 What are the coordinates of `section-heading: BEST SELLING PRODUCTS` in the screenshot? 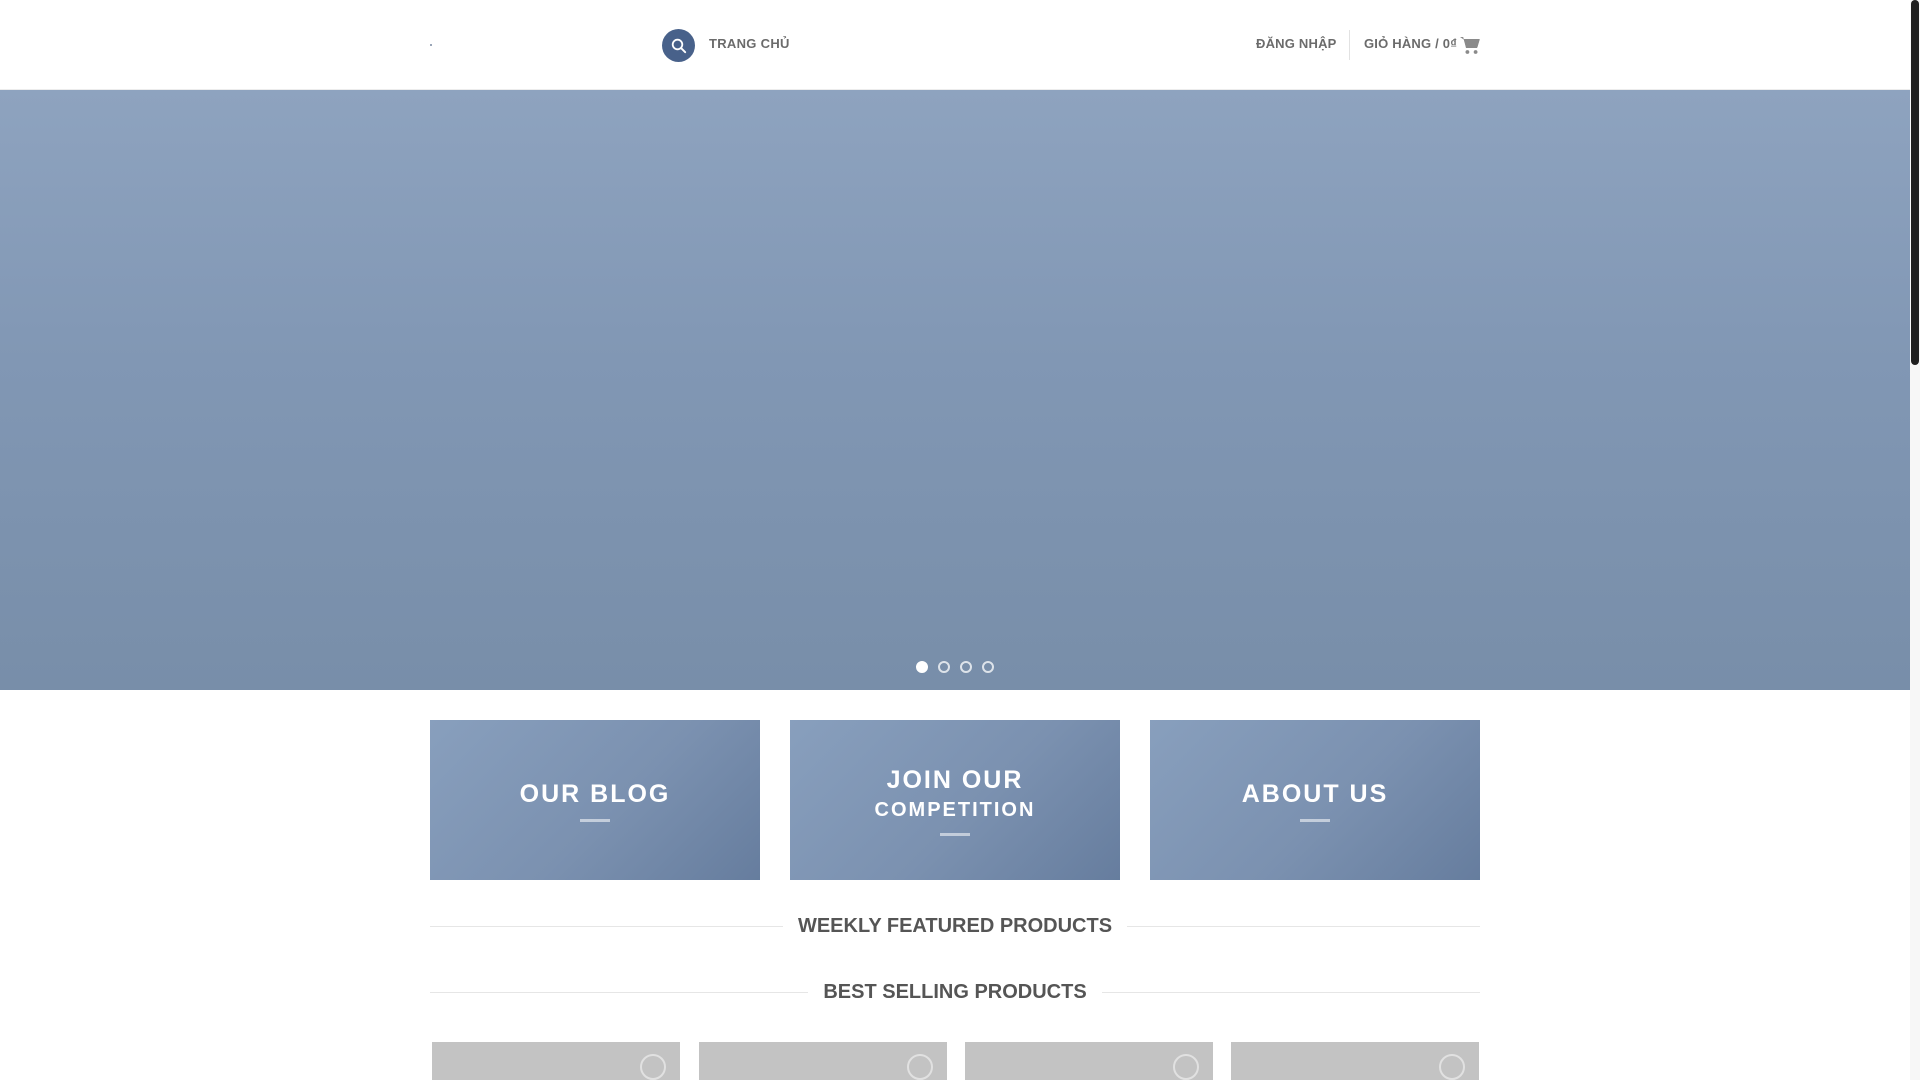 It's located at (955, 991).